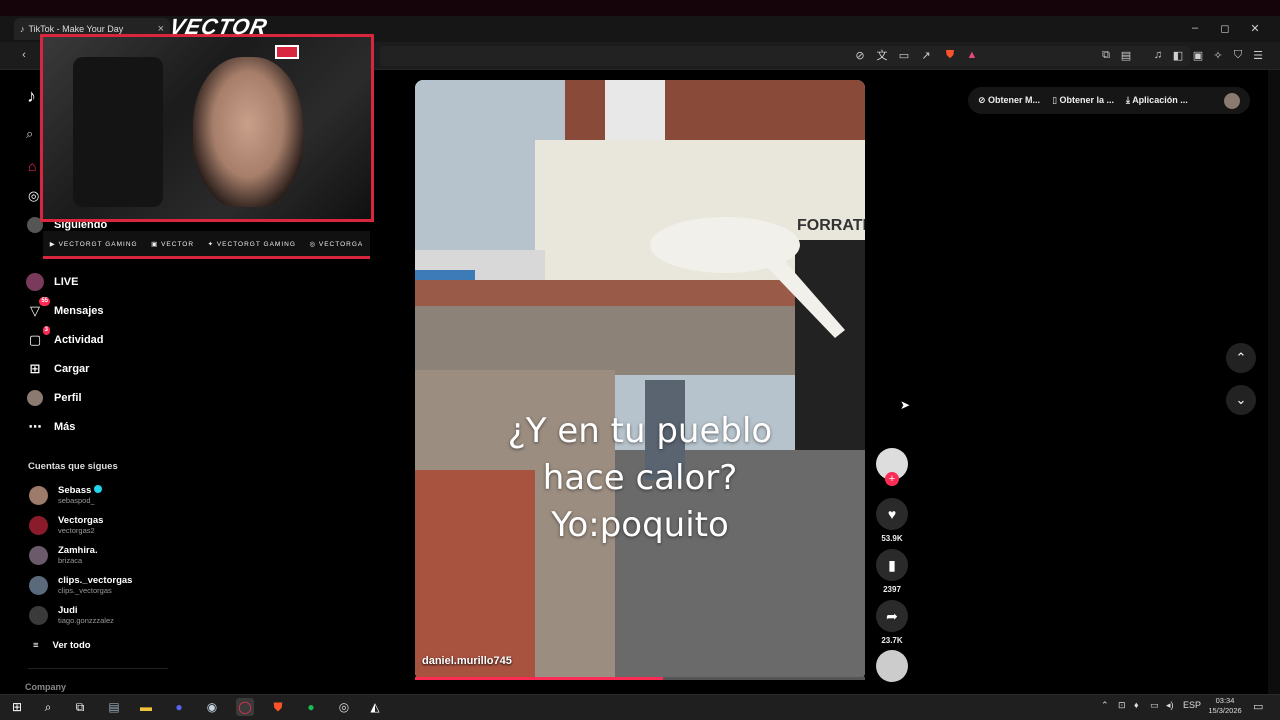 Image resolution: width=1280 pixels, height=720 pixels. Describe the element at coordinates (892, 565) in the screenshot. I see `save-button: ▮` at that location.